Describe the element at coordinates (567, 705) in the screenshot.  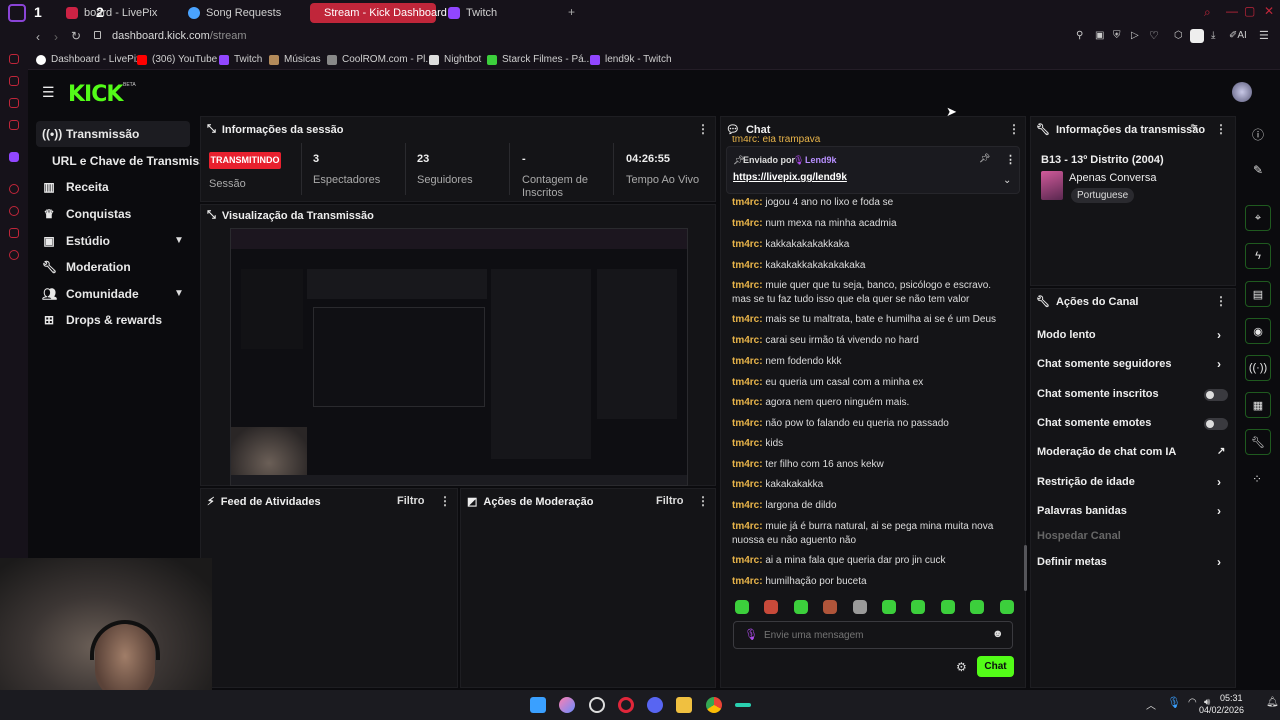
I see `copilot-icon` at that location.